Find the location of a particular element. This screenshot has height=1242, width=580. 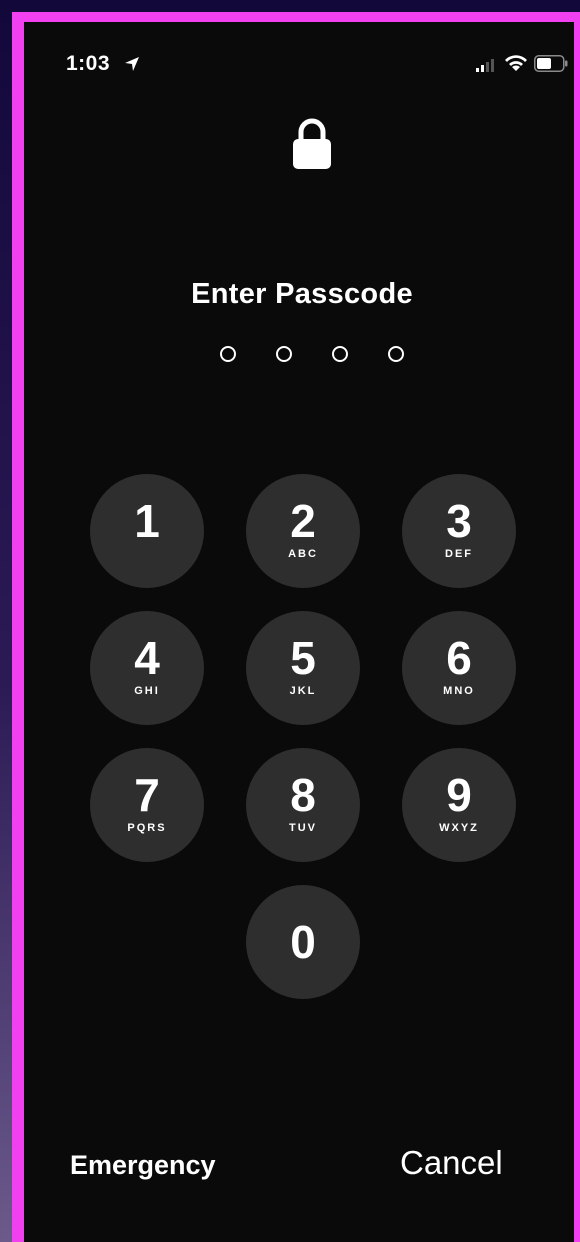

key-digit: 2 is located at coordinates (303, 521).